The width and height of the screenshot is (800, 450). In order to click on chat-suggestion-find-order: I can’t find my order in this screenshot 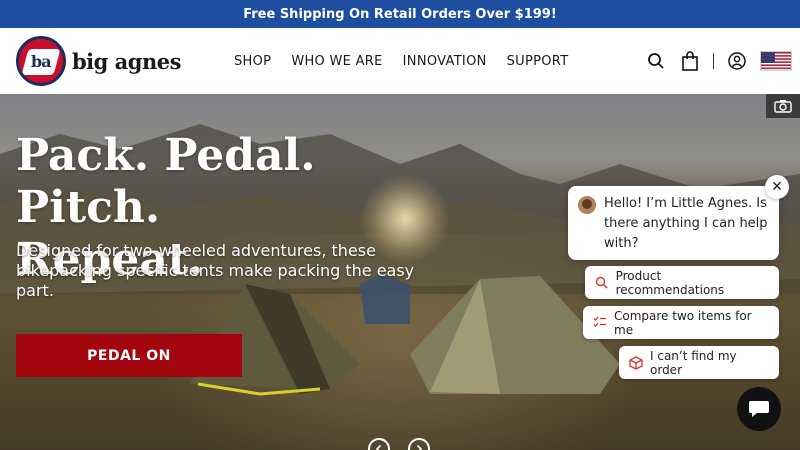, I will do `click(699, 362)`.